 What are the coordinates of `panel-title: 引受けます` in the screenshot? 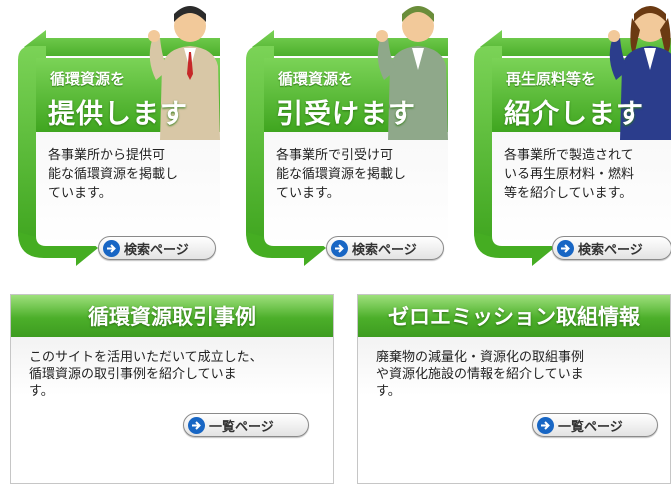 It's located at (346, 114).